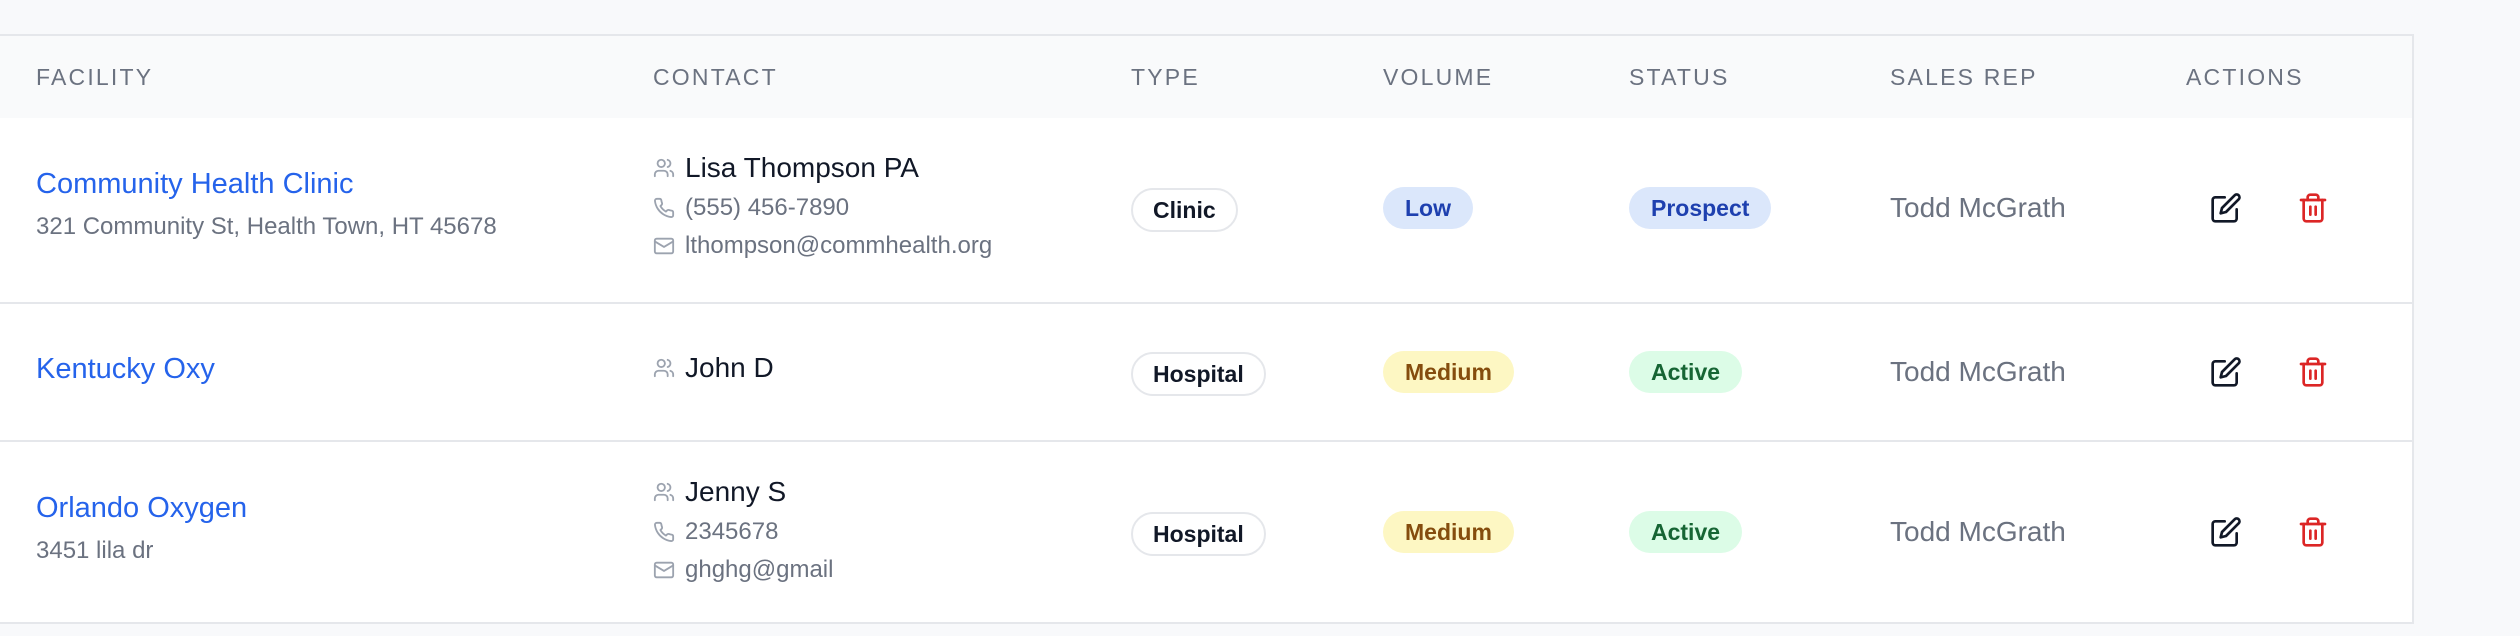 Image resolution: width=2520 pixels, height=636 pixels. What do you see at coordinates (1438, 77) in the screenshot?
I see `header-volume: VOLUME` at bounding box center [1438, 77].